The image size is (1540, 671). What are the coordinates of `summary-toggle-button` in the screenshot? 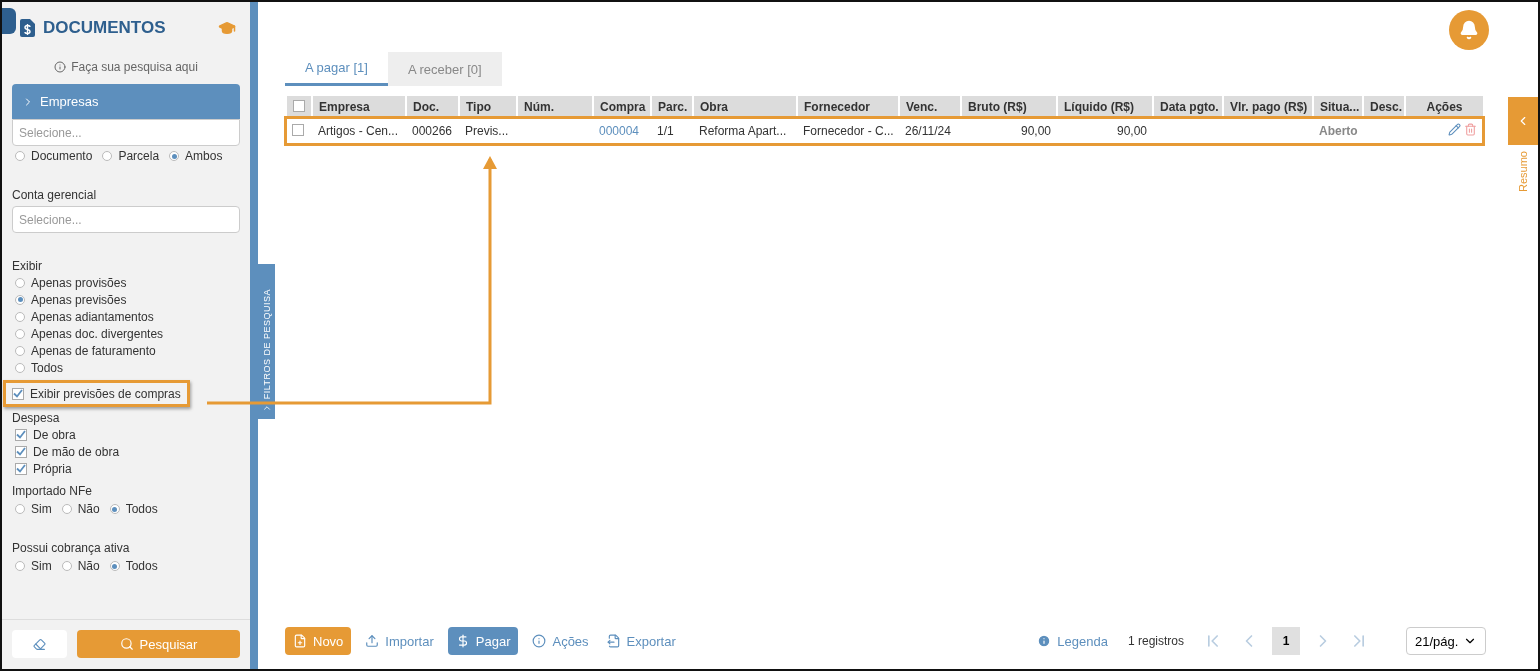 It's located at (1523, 121).